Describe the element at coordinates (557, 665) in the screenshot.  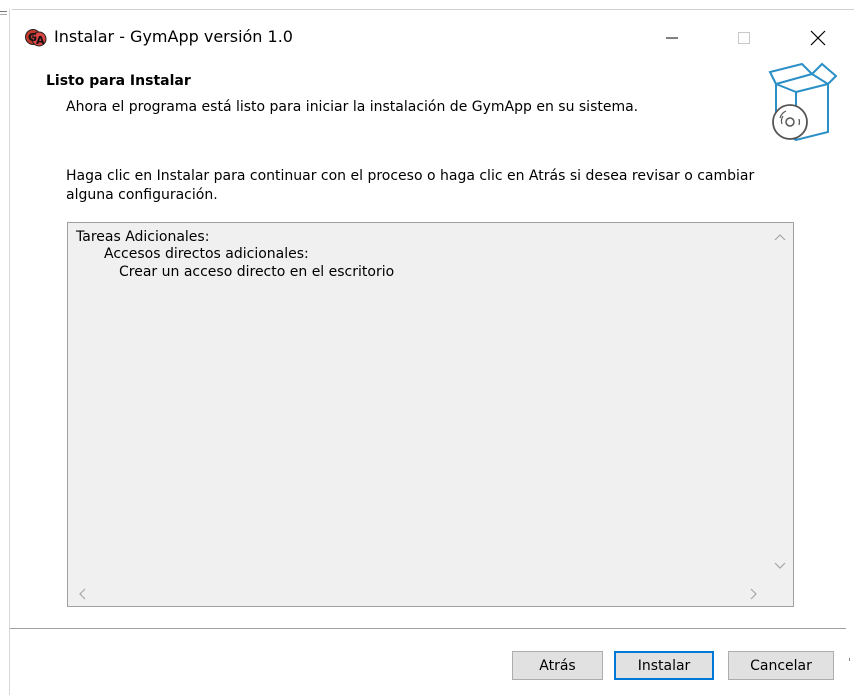
I see `back-button: Atrás` at that location.